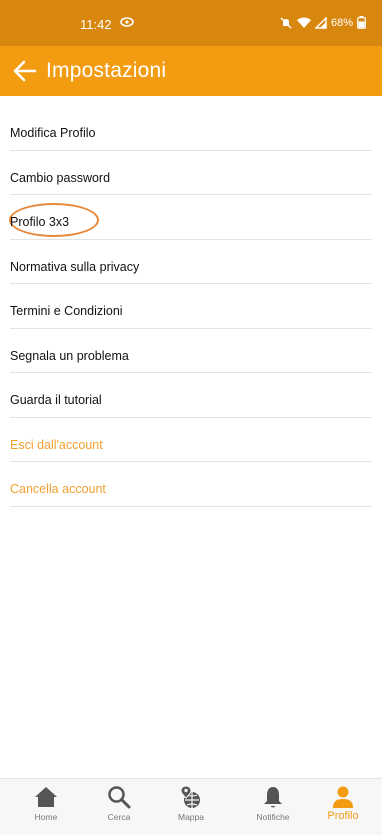 The image size is (382, 835). What do you see at coordinates (106, 70) in the screenshot?
I see `page-title: Impostazioni` at bounding box center [106, 70].